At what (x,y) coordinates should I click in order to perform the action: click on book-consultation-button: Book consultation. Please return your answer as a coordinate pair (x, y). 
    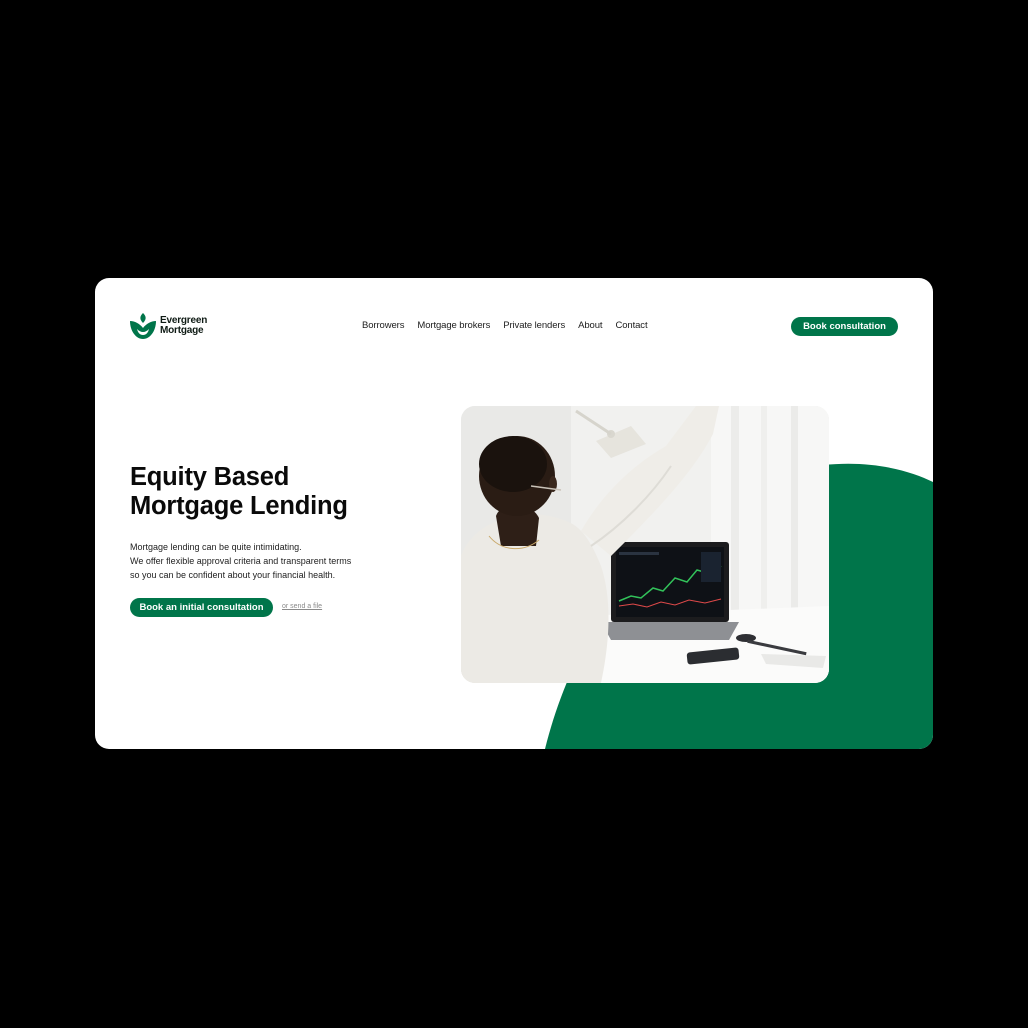
    Looking at the image, I should click on (844, 326).